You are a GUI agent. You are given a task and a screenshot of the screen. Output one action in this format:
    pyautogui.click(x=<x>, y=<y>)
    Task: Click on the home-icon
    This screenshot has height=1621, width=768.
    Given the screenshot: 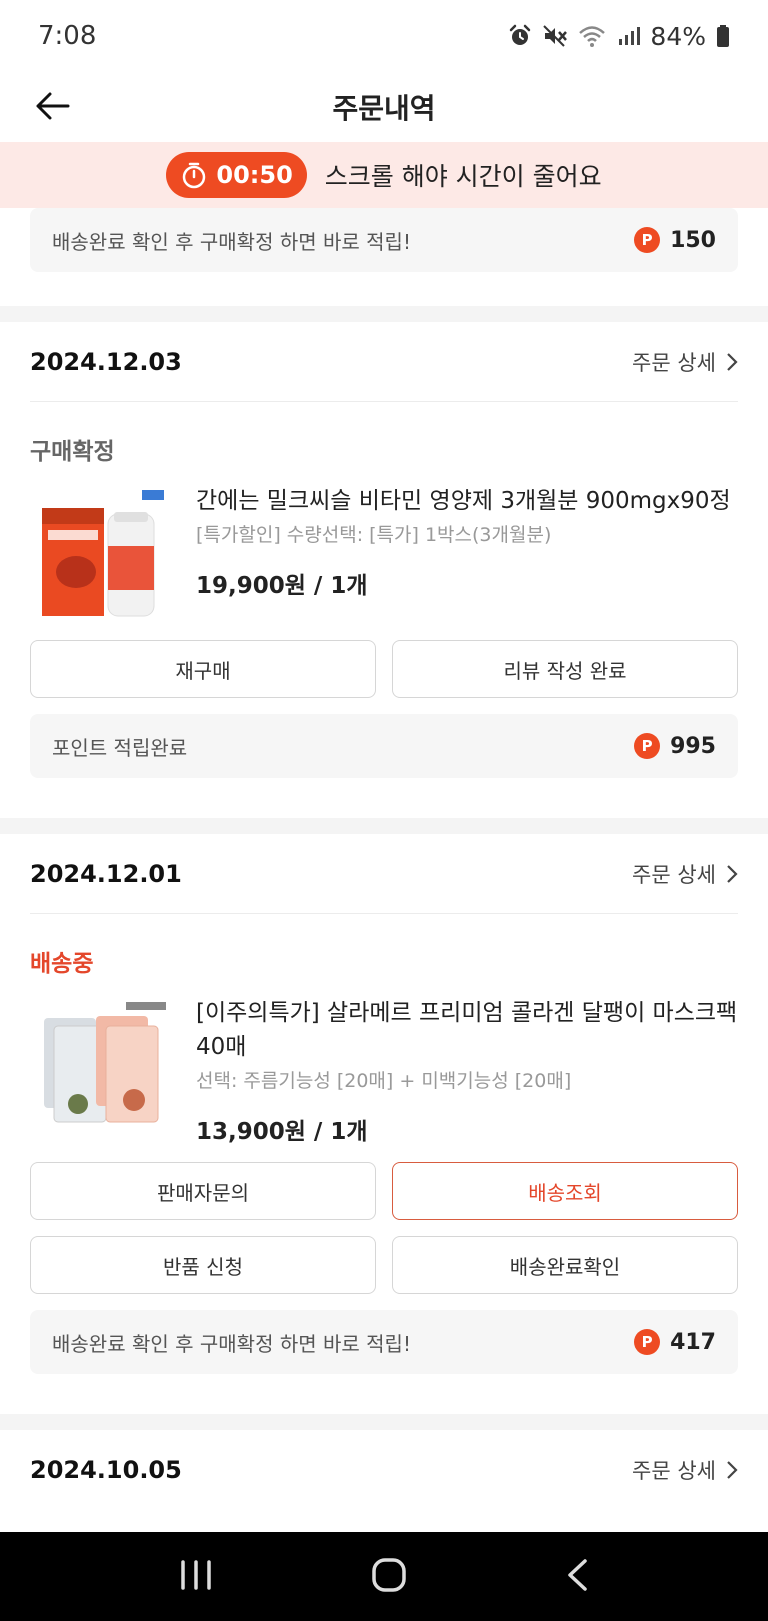 What is the action you would take?
    pyautogui.click(x=389, y=1577)
    